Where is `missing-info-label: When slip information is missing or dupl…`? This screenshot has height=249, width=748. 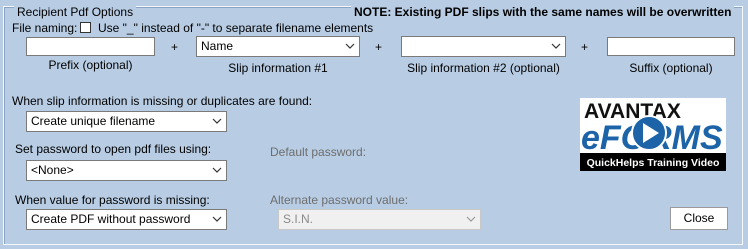
missing-info-label: When slip information is missing or dupl… is located at coordinates (162, 101).